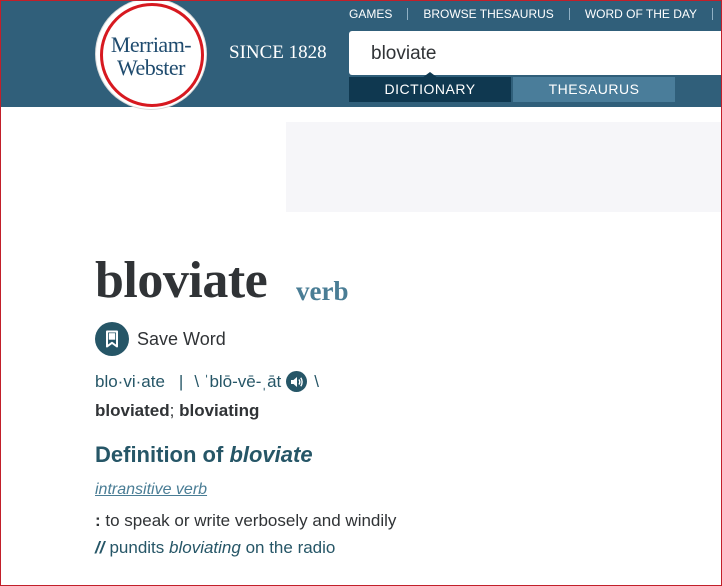  What do you see at coordinates (316, 381) in the screenshot?
I see `pronunciation-close: \` at bounding box center [316, 381].